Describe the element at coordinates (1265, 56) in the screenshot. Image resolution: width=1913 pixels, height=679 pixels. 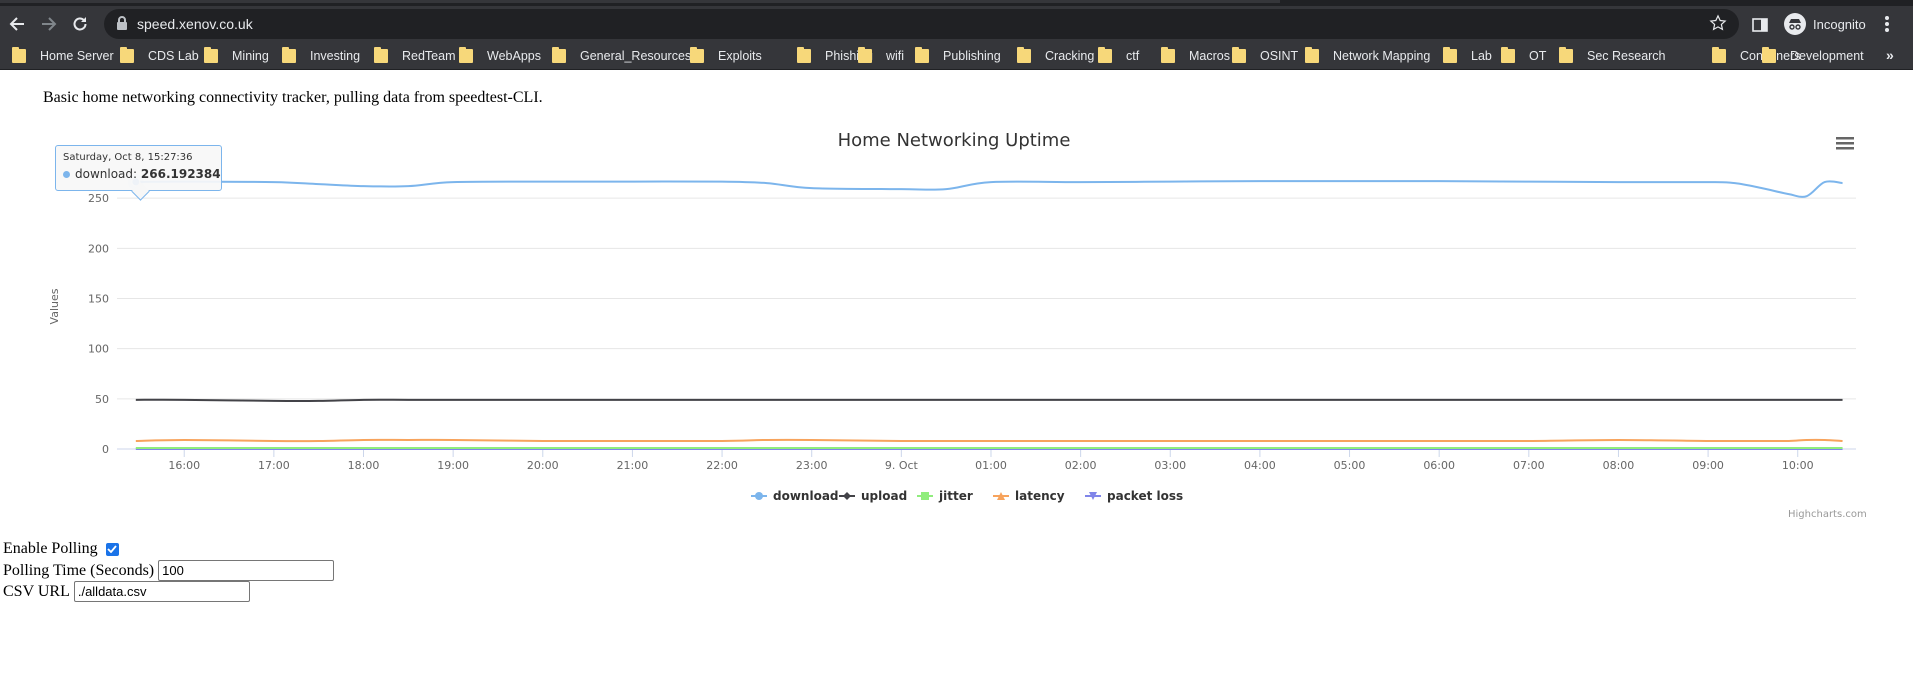
I see `bookmark-item: OSINT` at that location.